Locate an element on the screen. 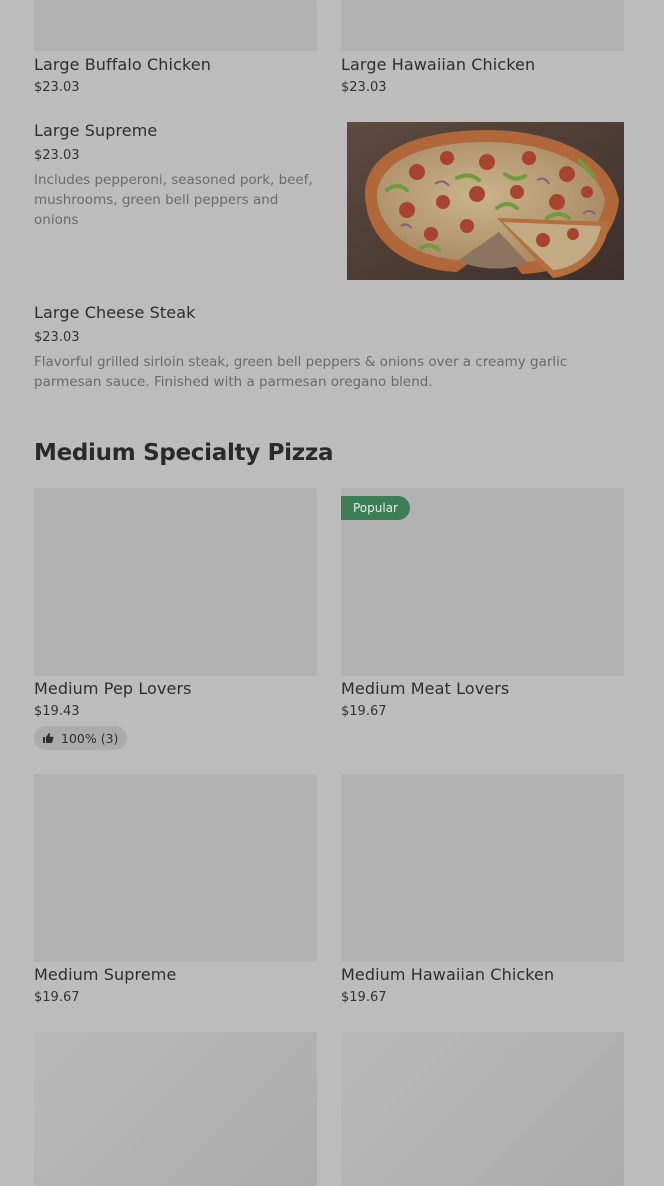 This screenshot has width=664, height=1186. pizza-photo is located at coordinates (485, 201).